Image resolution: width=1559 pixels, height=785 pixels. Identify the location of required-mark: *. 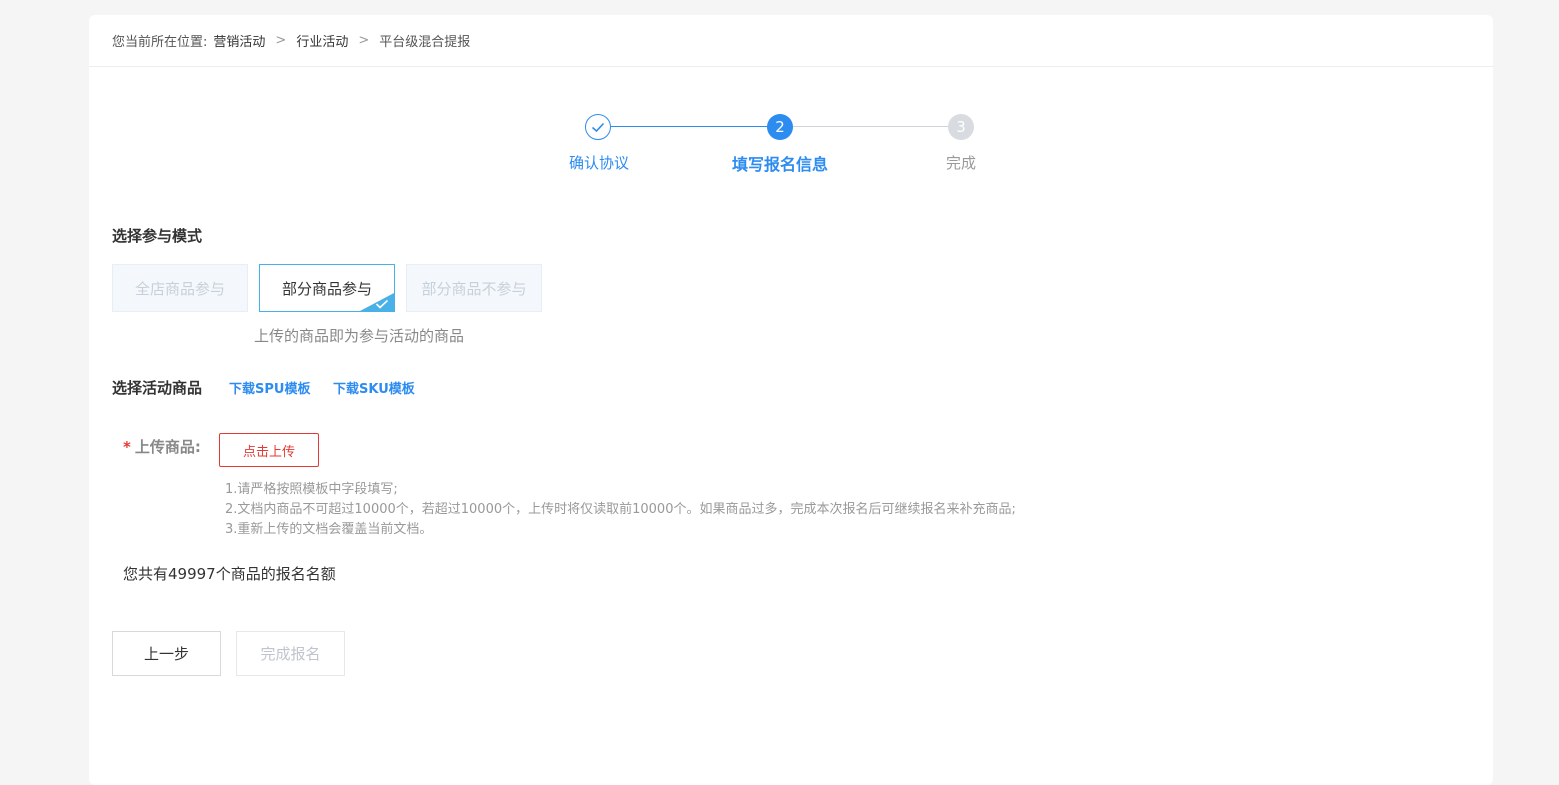
(127, 447).